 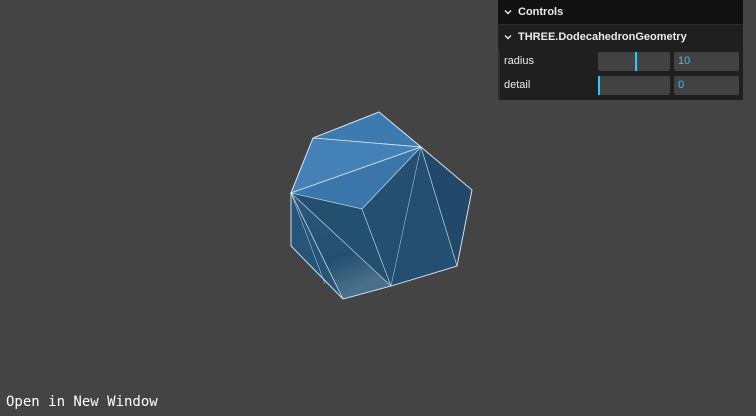 What do you see at coordinates (541, 12) in the screenshot?
I see `controls-title: Controls` at bounding box center [541, 12].